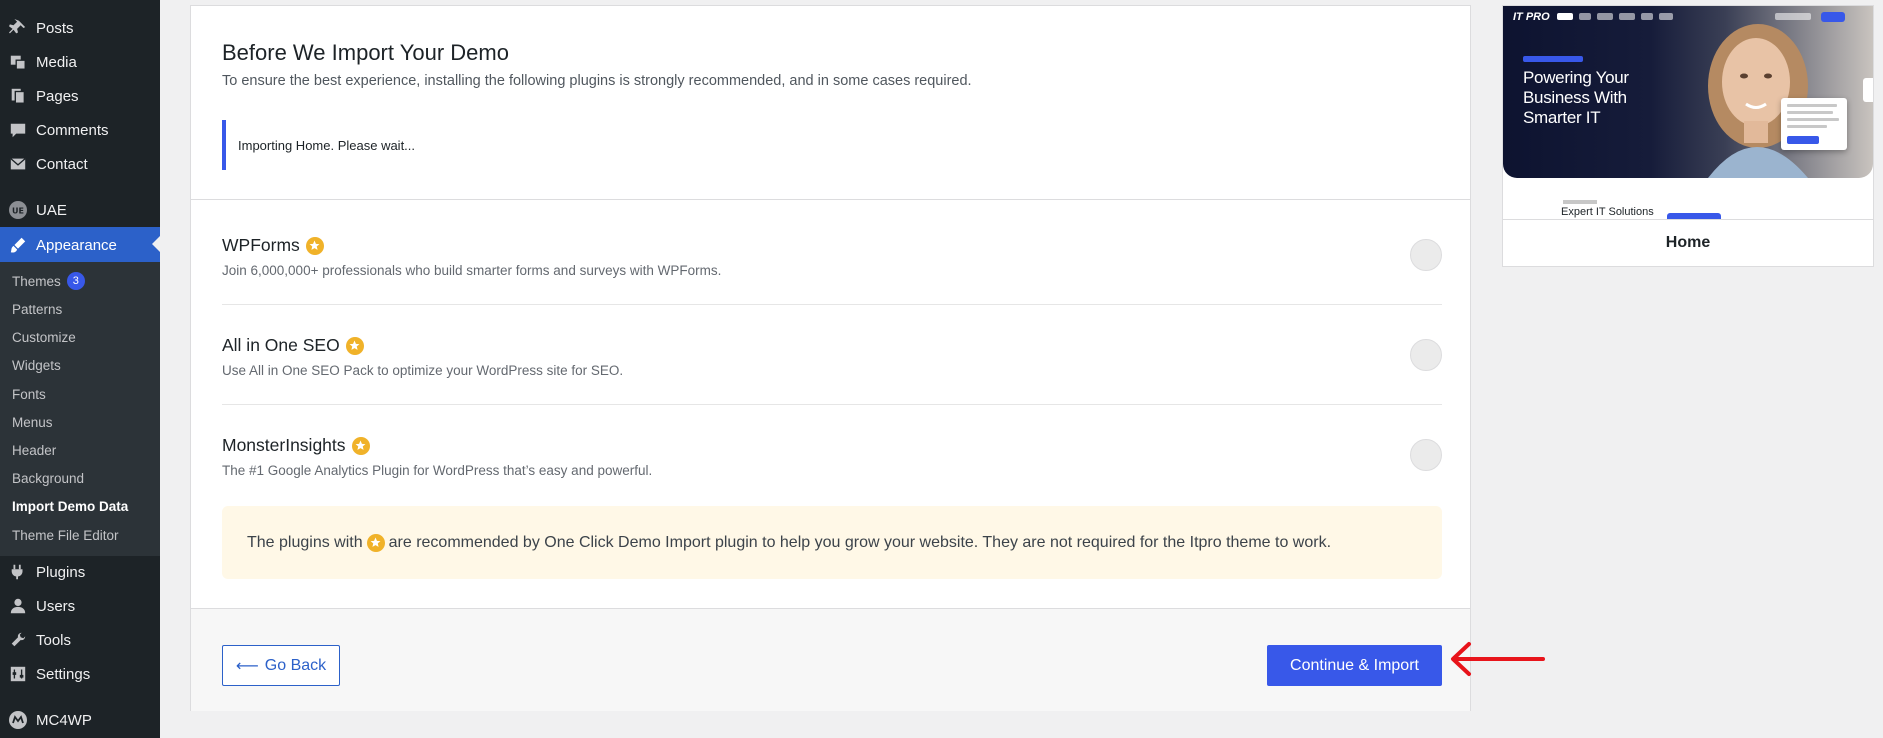 This screenshot has width=1883, height=738. What do you see at coordinates (34, 450) in the screenshot?
I see `submenu-header: Header` at bounding box center [34, 450].